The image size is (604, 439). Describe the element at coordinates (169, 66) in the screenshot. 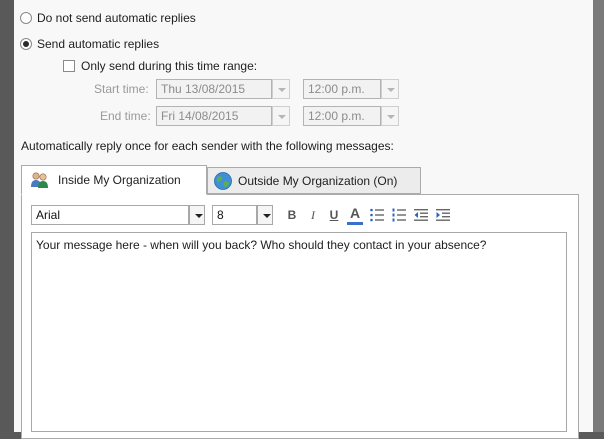

I see `time-range-label: Only send during this time range:` at that location.